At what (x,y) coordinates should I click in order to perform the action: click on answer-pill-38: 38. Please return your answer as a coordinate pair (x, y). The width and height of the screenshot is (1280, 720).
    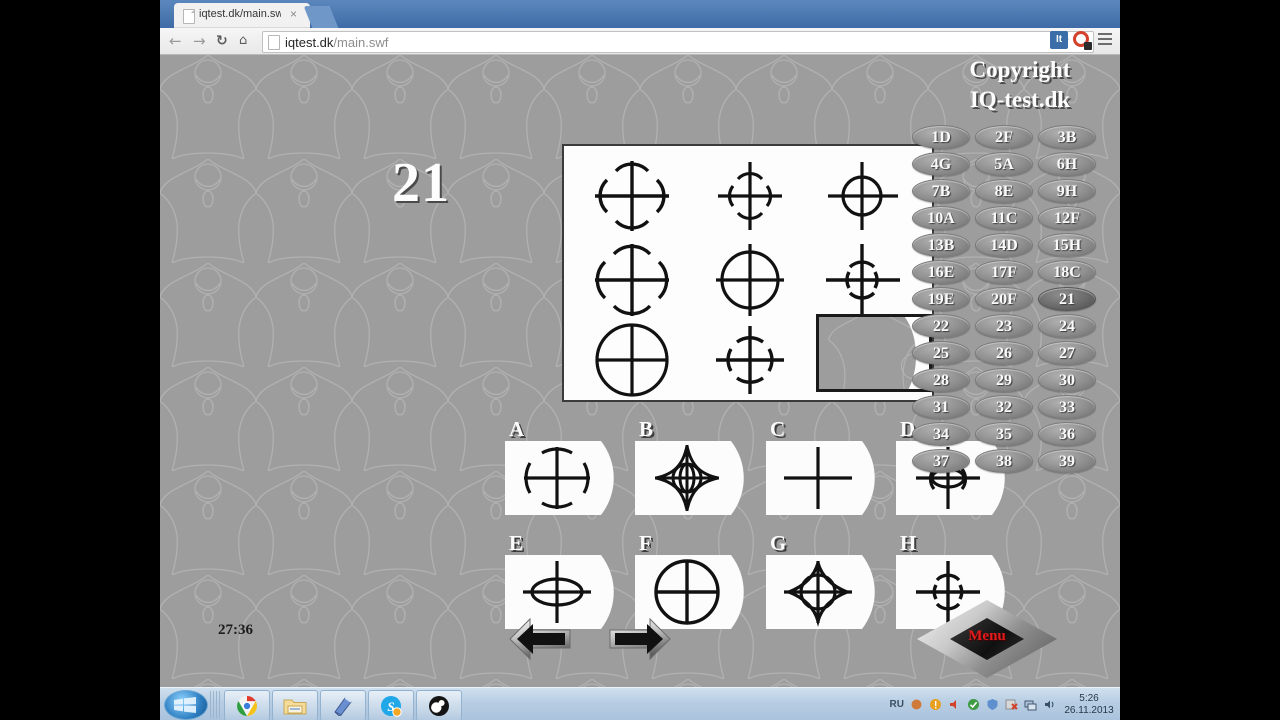
    Looking at the image, I should click on (1004, 461).